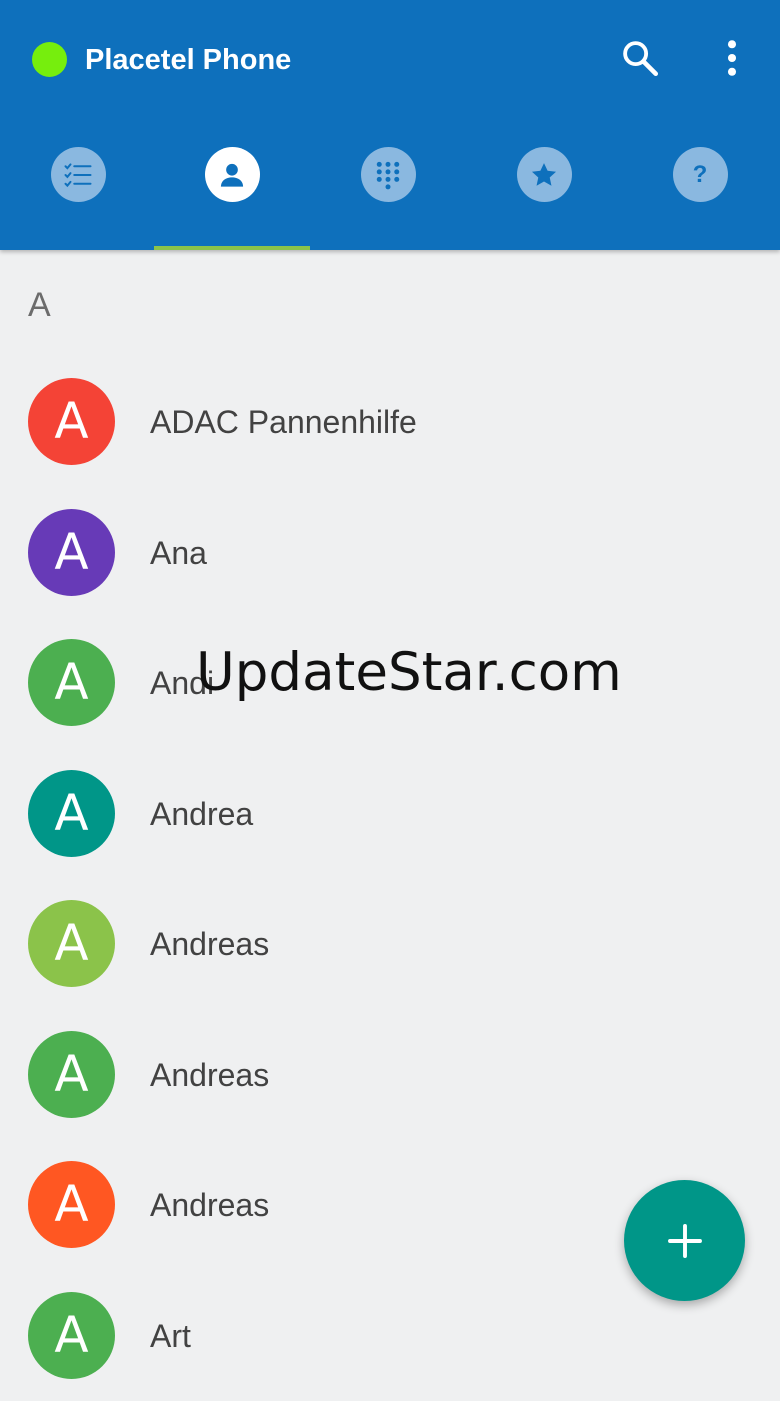 This screenshot has height=1401, width=780. Describe the element at coordinates (201, 814) in the screenshot. I see `contact-name: Andrea` at that location.